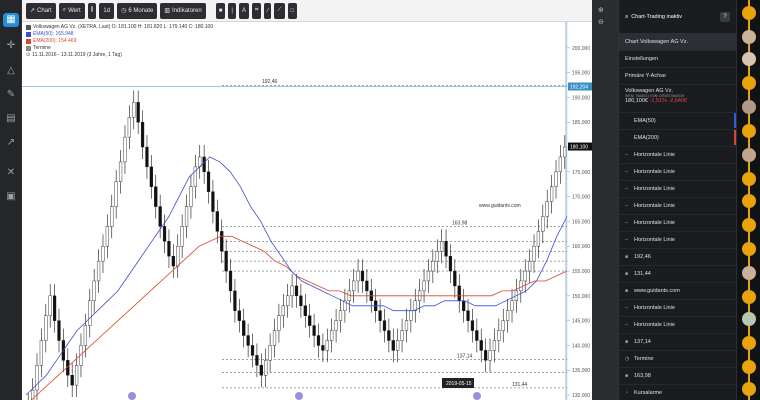  Describe the element at coordinates (581, 396) in the screenshot. I see `y-tick-label: 130,000` at that location.